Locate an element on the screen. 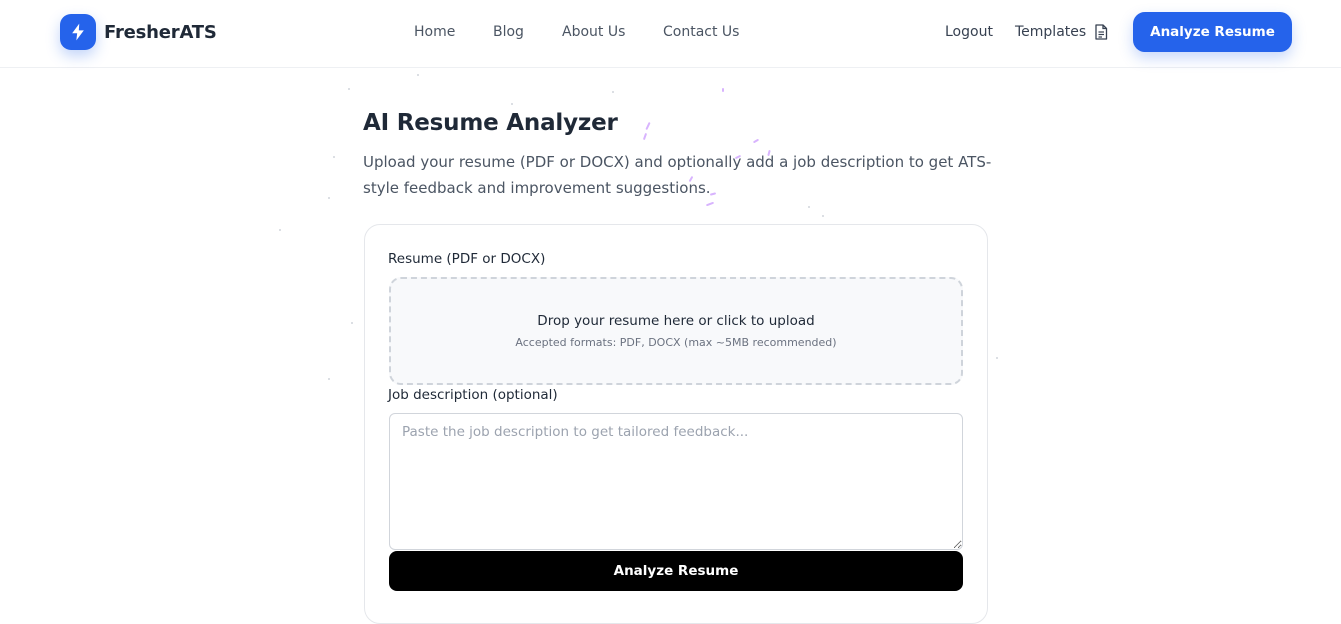 The height and width of the screenshot is (624, 1341). templates-link: Templates is located at coordinates (1050, 32).